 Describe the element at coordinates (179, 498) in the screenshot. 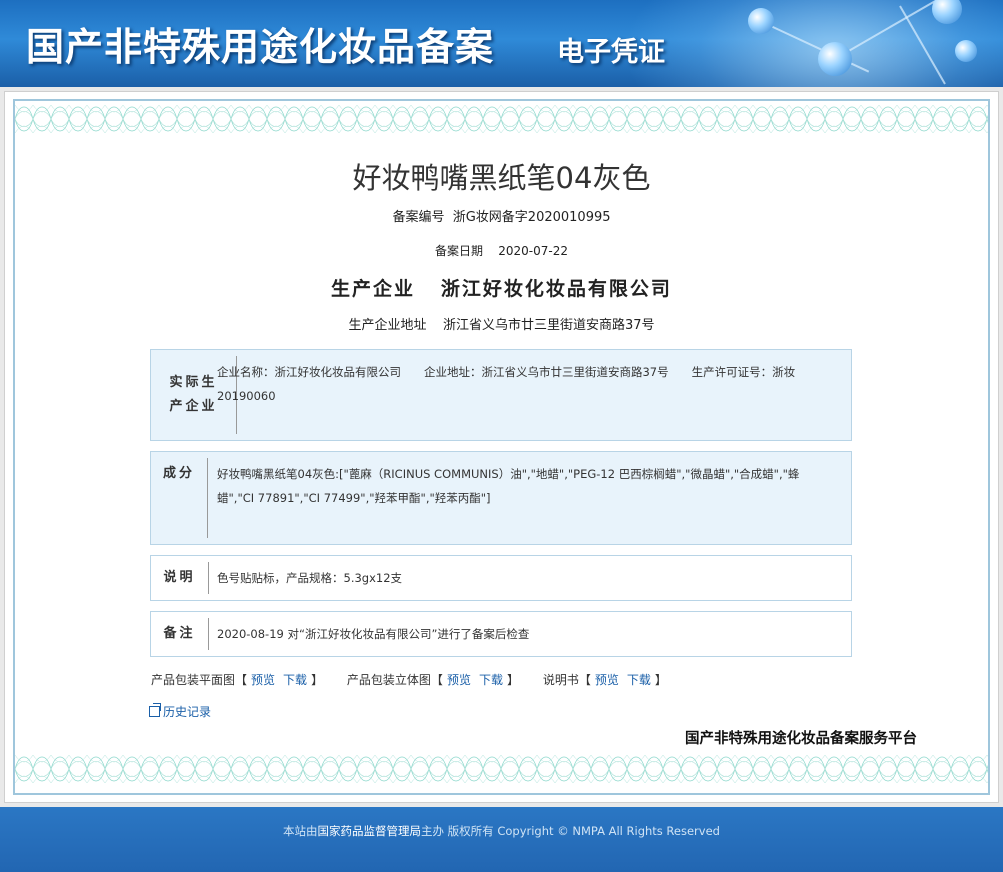

I see `ingredients-label: 成分` at that location.